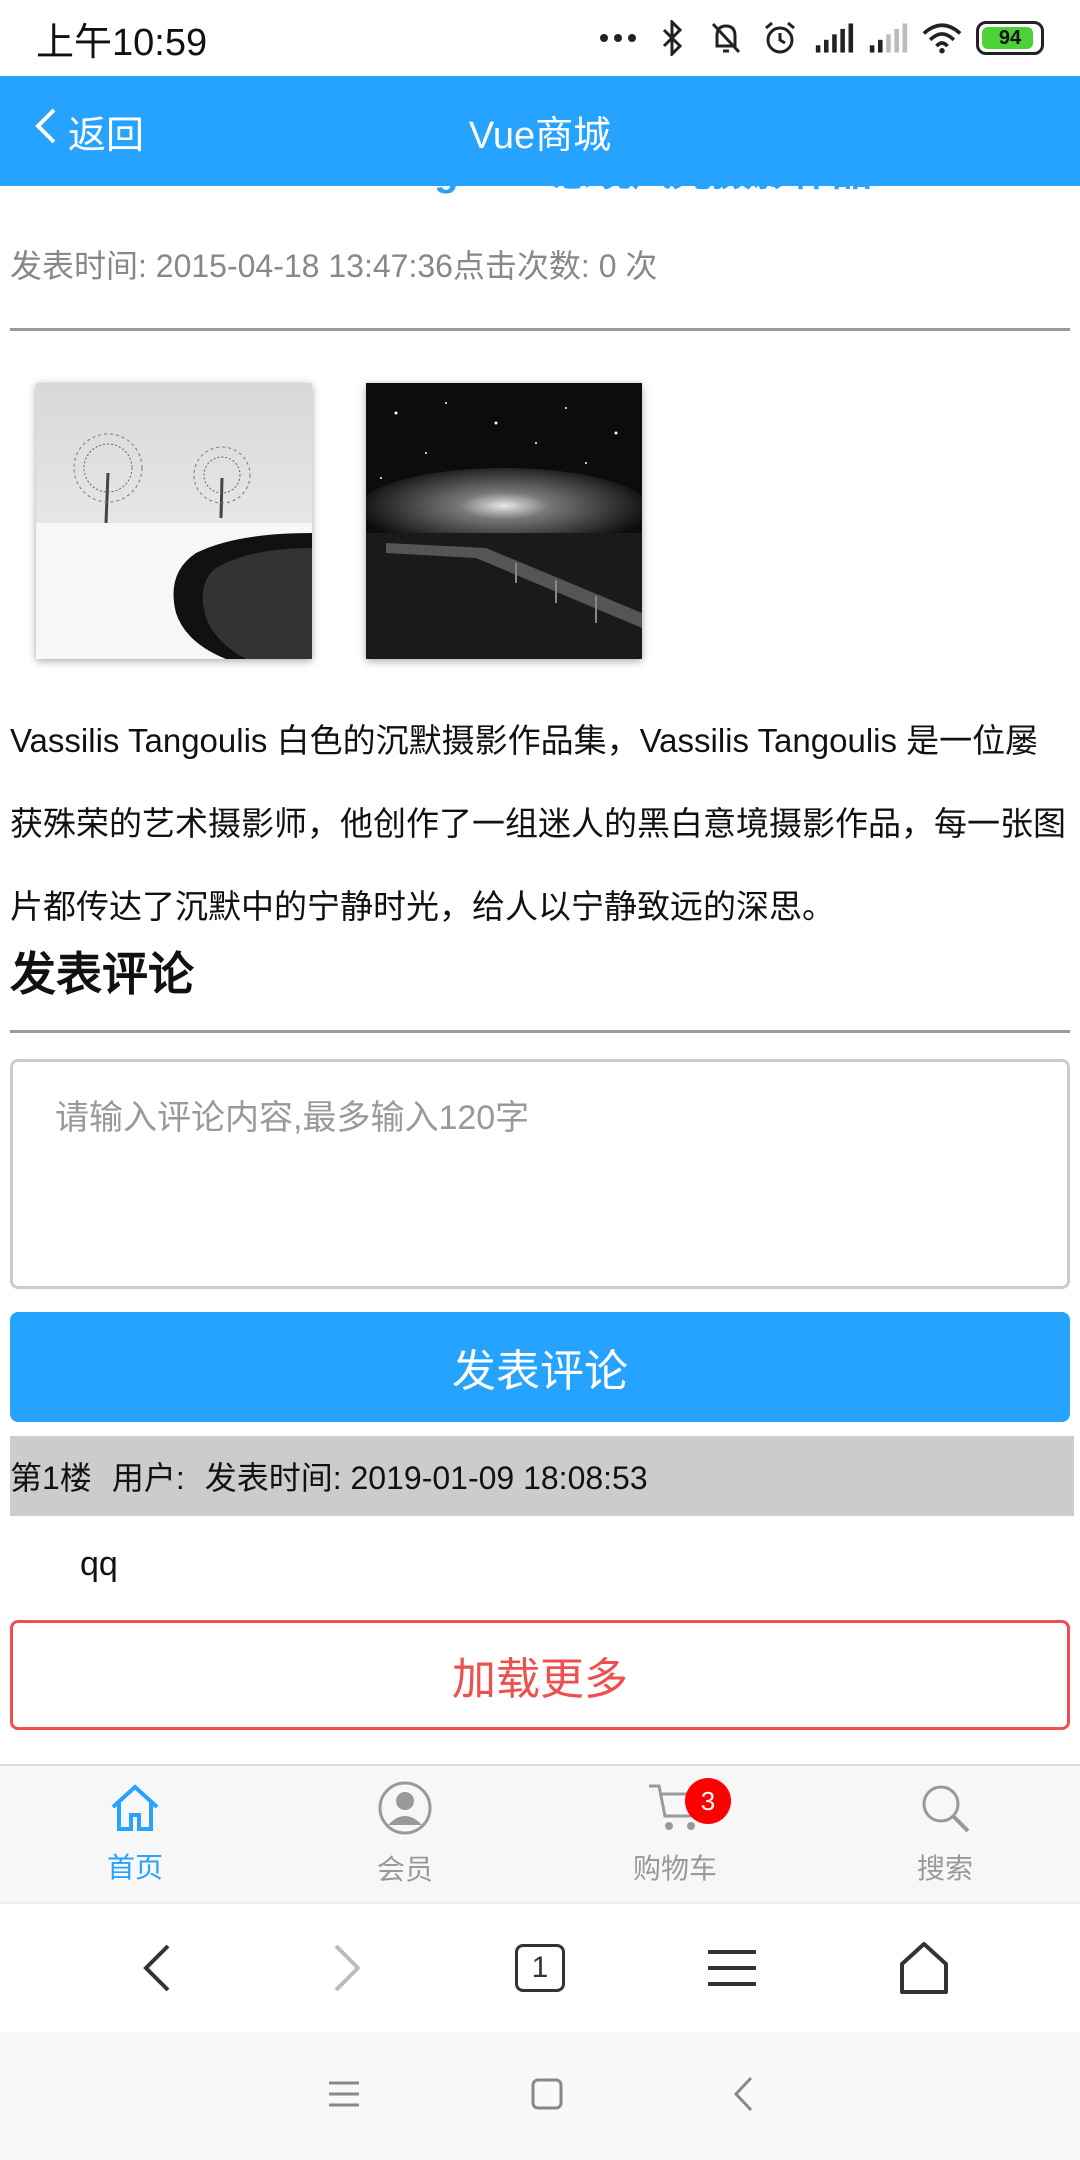 The height and width of the screenshot is (2160, 1080). Describe the element at coordinates (743, 2096) in the screenshot. I see `system-back-button` at that location.